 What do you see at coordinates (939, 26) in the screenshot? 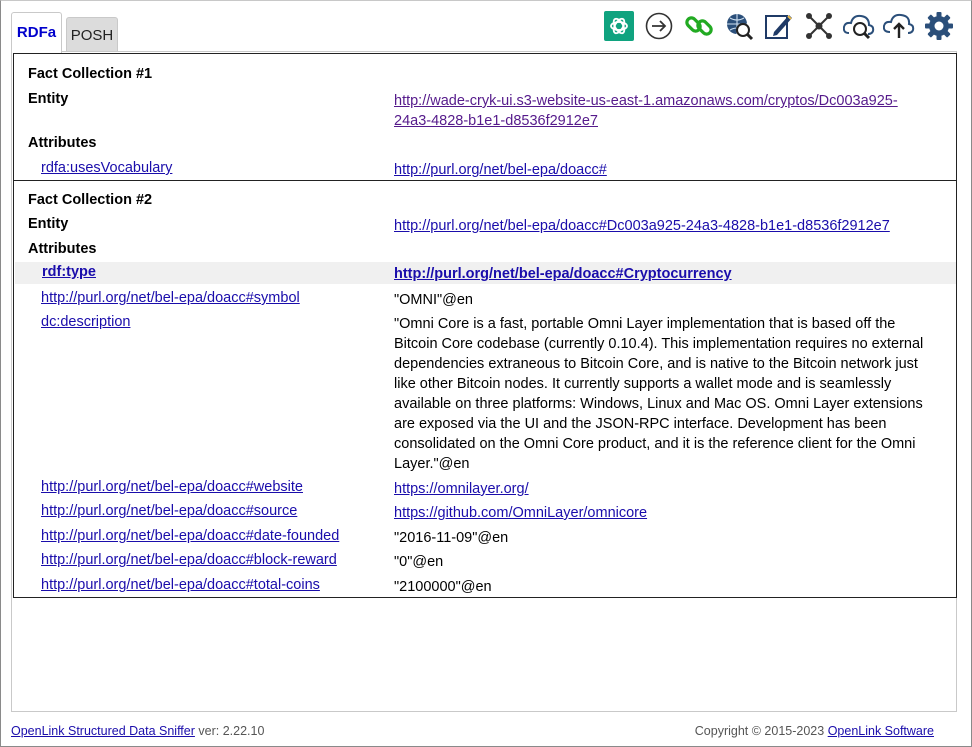
I see `settings-gear-icon` at bounding box center [939, 26].